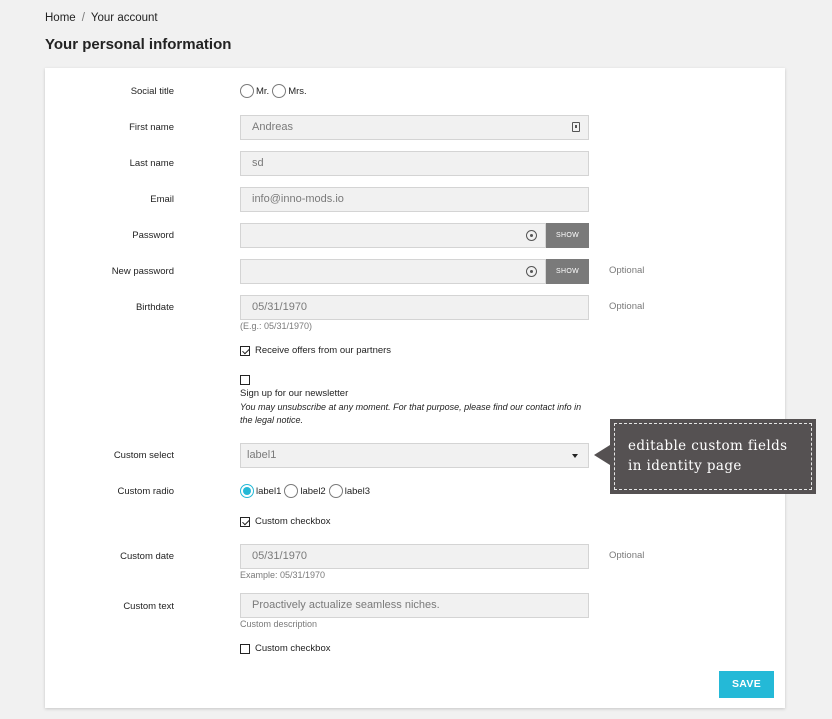 Image resolution: width=832 pixels, height=719 pixels. What do you see at coordinates (276, 326) in the screenshot?
I see `birthdate-format-hint: (E.g.: 05/31/1970)` at bounding box center [276, 326].